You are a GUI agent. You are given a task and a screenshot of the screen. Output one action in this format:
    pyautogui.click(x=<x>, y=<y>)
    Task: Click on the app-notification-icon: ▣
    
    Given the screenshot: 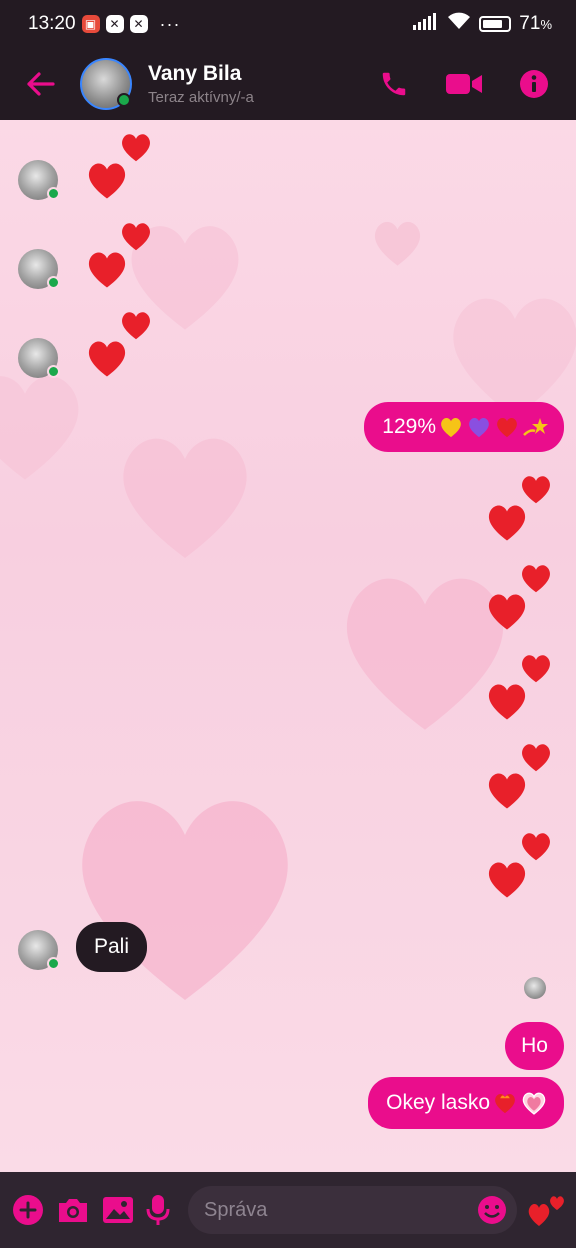 What is the action you would take?
    pyautogui.click(x=90, y=24)
    